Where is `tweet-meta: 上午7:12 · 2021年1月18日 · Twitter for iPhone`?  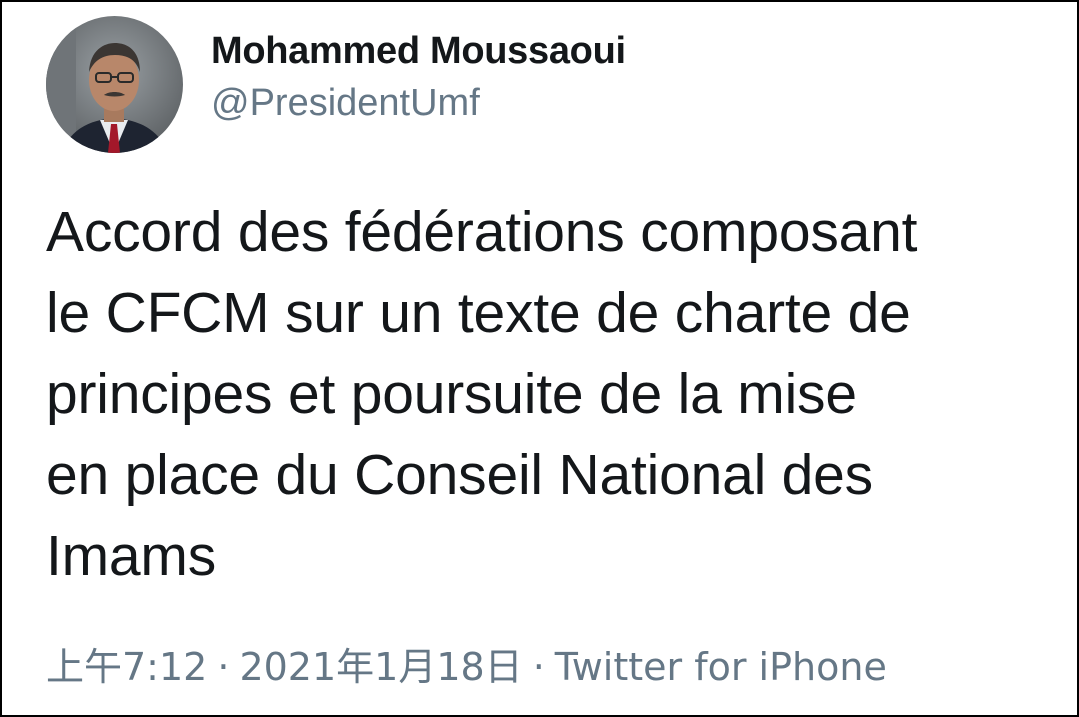
tweet-meta: 上午7:12 · 2021年1月18日 · Twitter for iPhone is located at coordinates (466, 663).